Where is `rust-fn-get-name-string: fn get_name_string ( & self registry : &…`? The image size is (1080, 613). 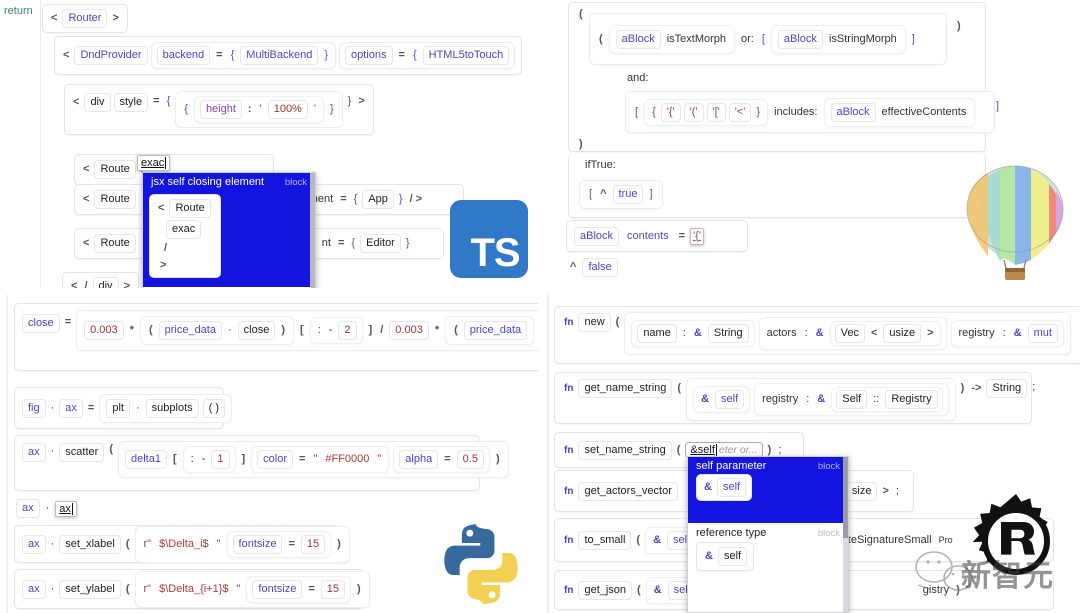 rust-fn-get-name-string: fn get_name_string ( & self registry : &… is located at coordinates (794, 398).